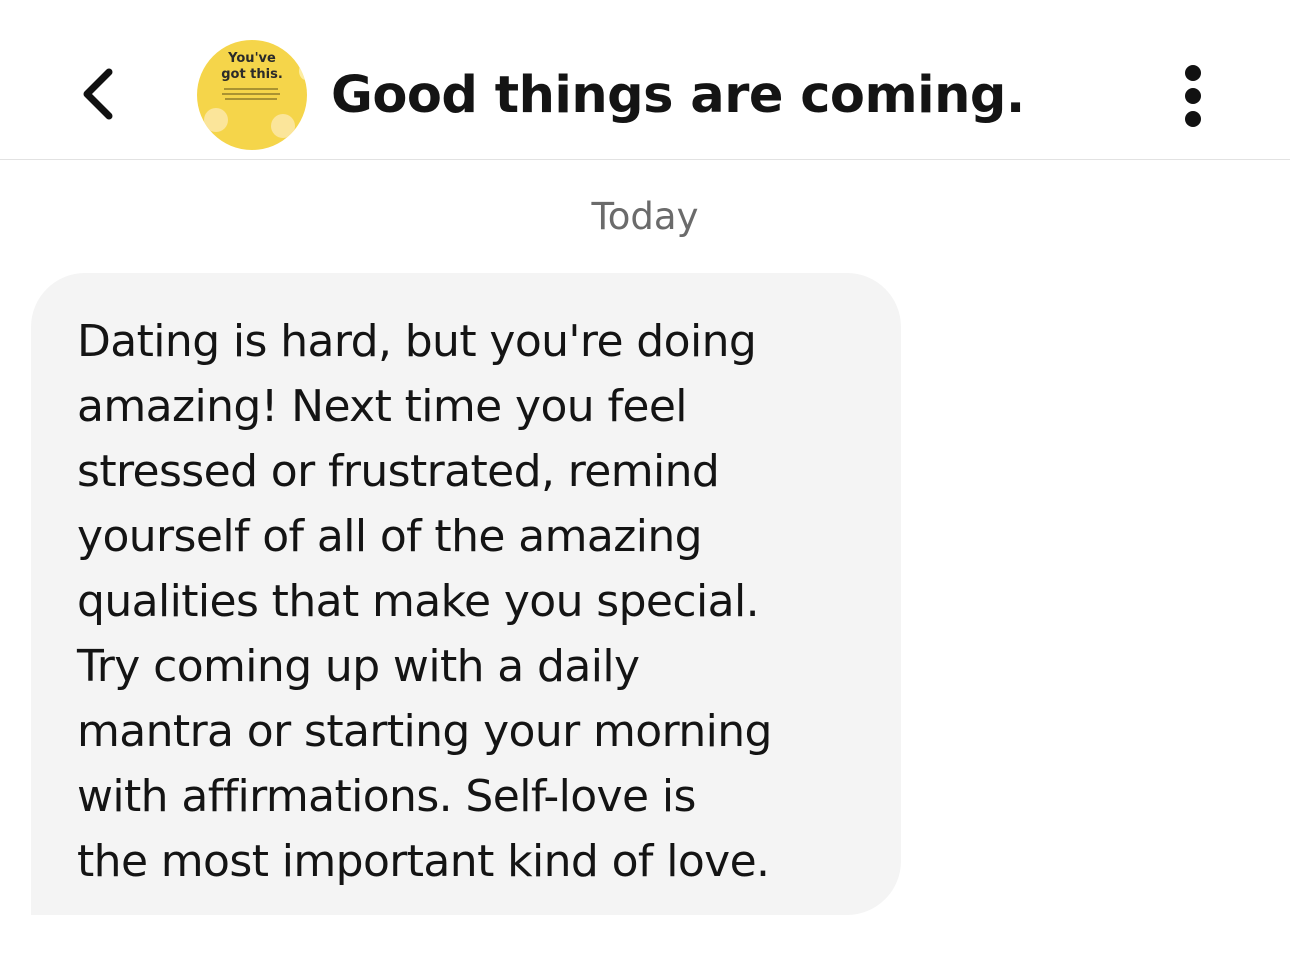 The width and height of the screenshot is (1290, 967). I want to click on avatar: You've got this., so click(252, 95).